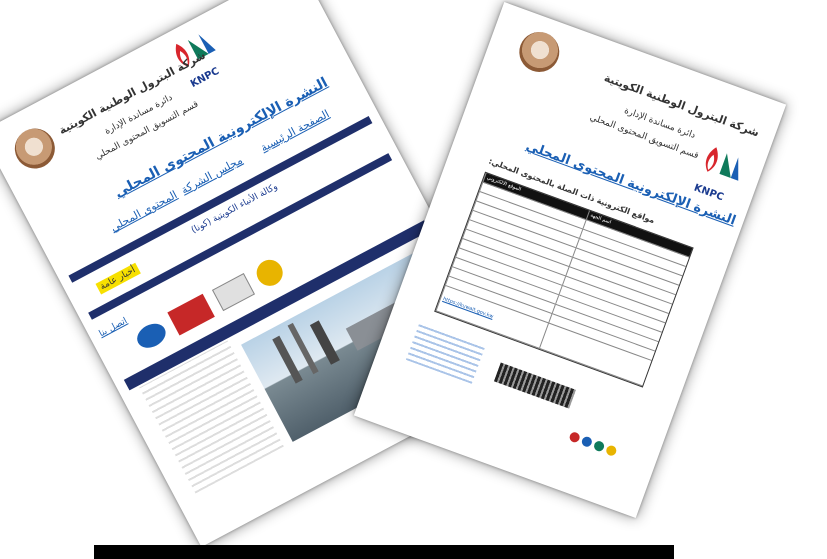 This screenshot has height=559, width=827. Describe the element at coordinates (114, 327) in the screenshot. I see `contact-link: اتصل بنا` at that location.